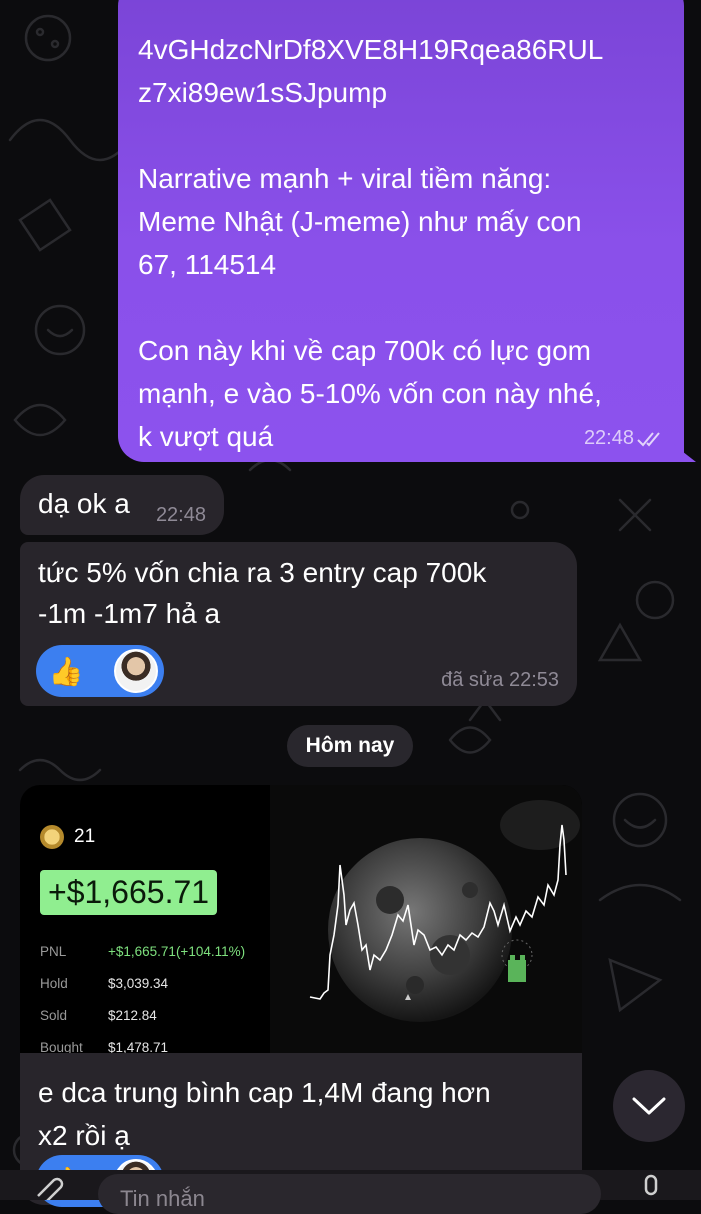 Image resolution: width=701 pixels, height=1214 pixels. Describe the element at coordinates (66, 671) in the screenshot. I see `thumbs-up-icon: 👍` at that location.